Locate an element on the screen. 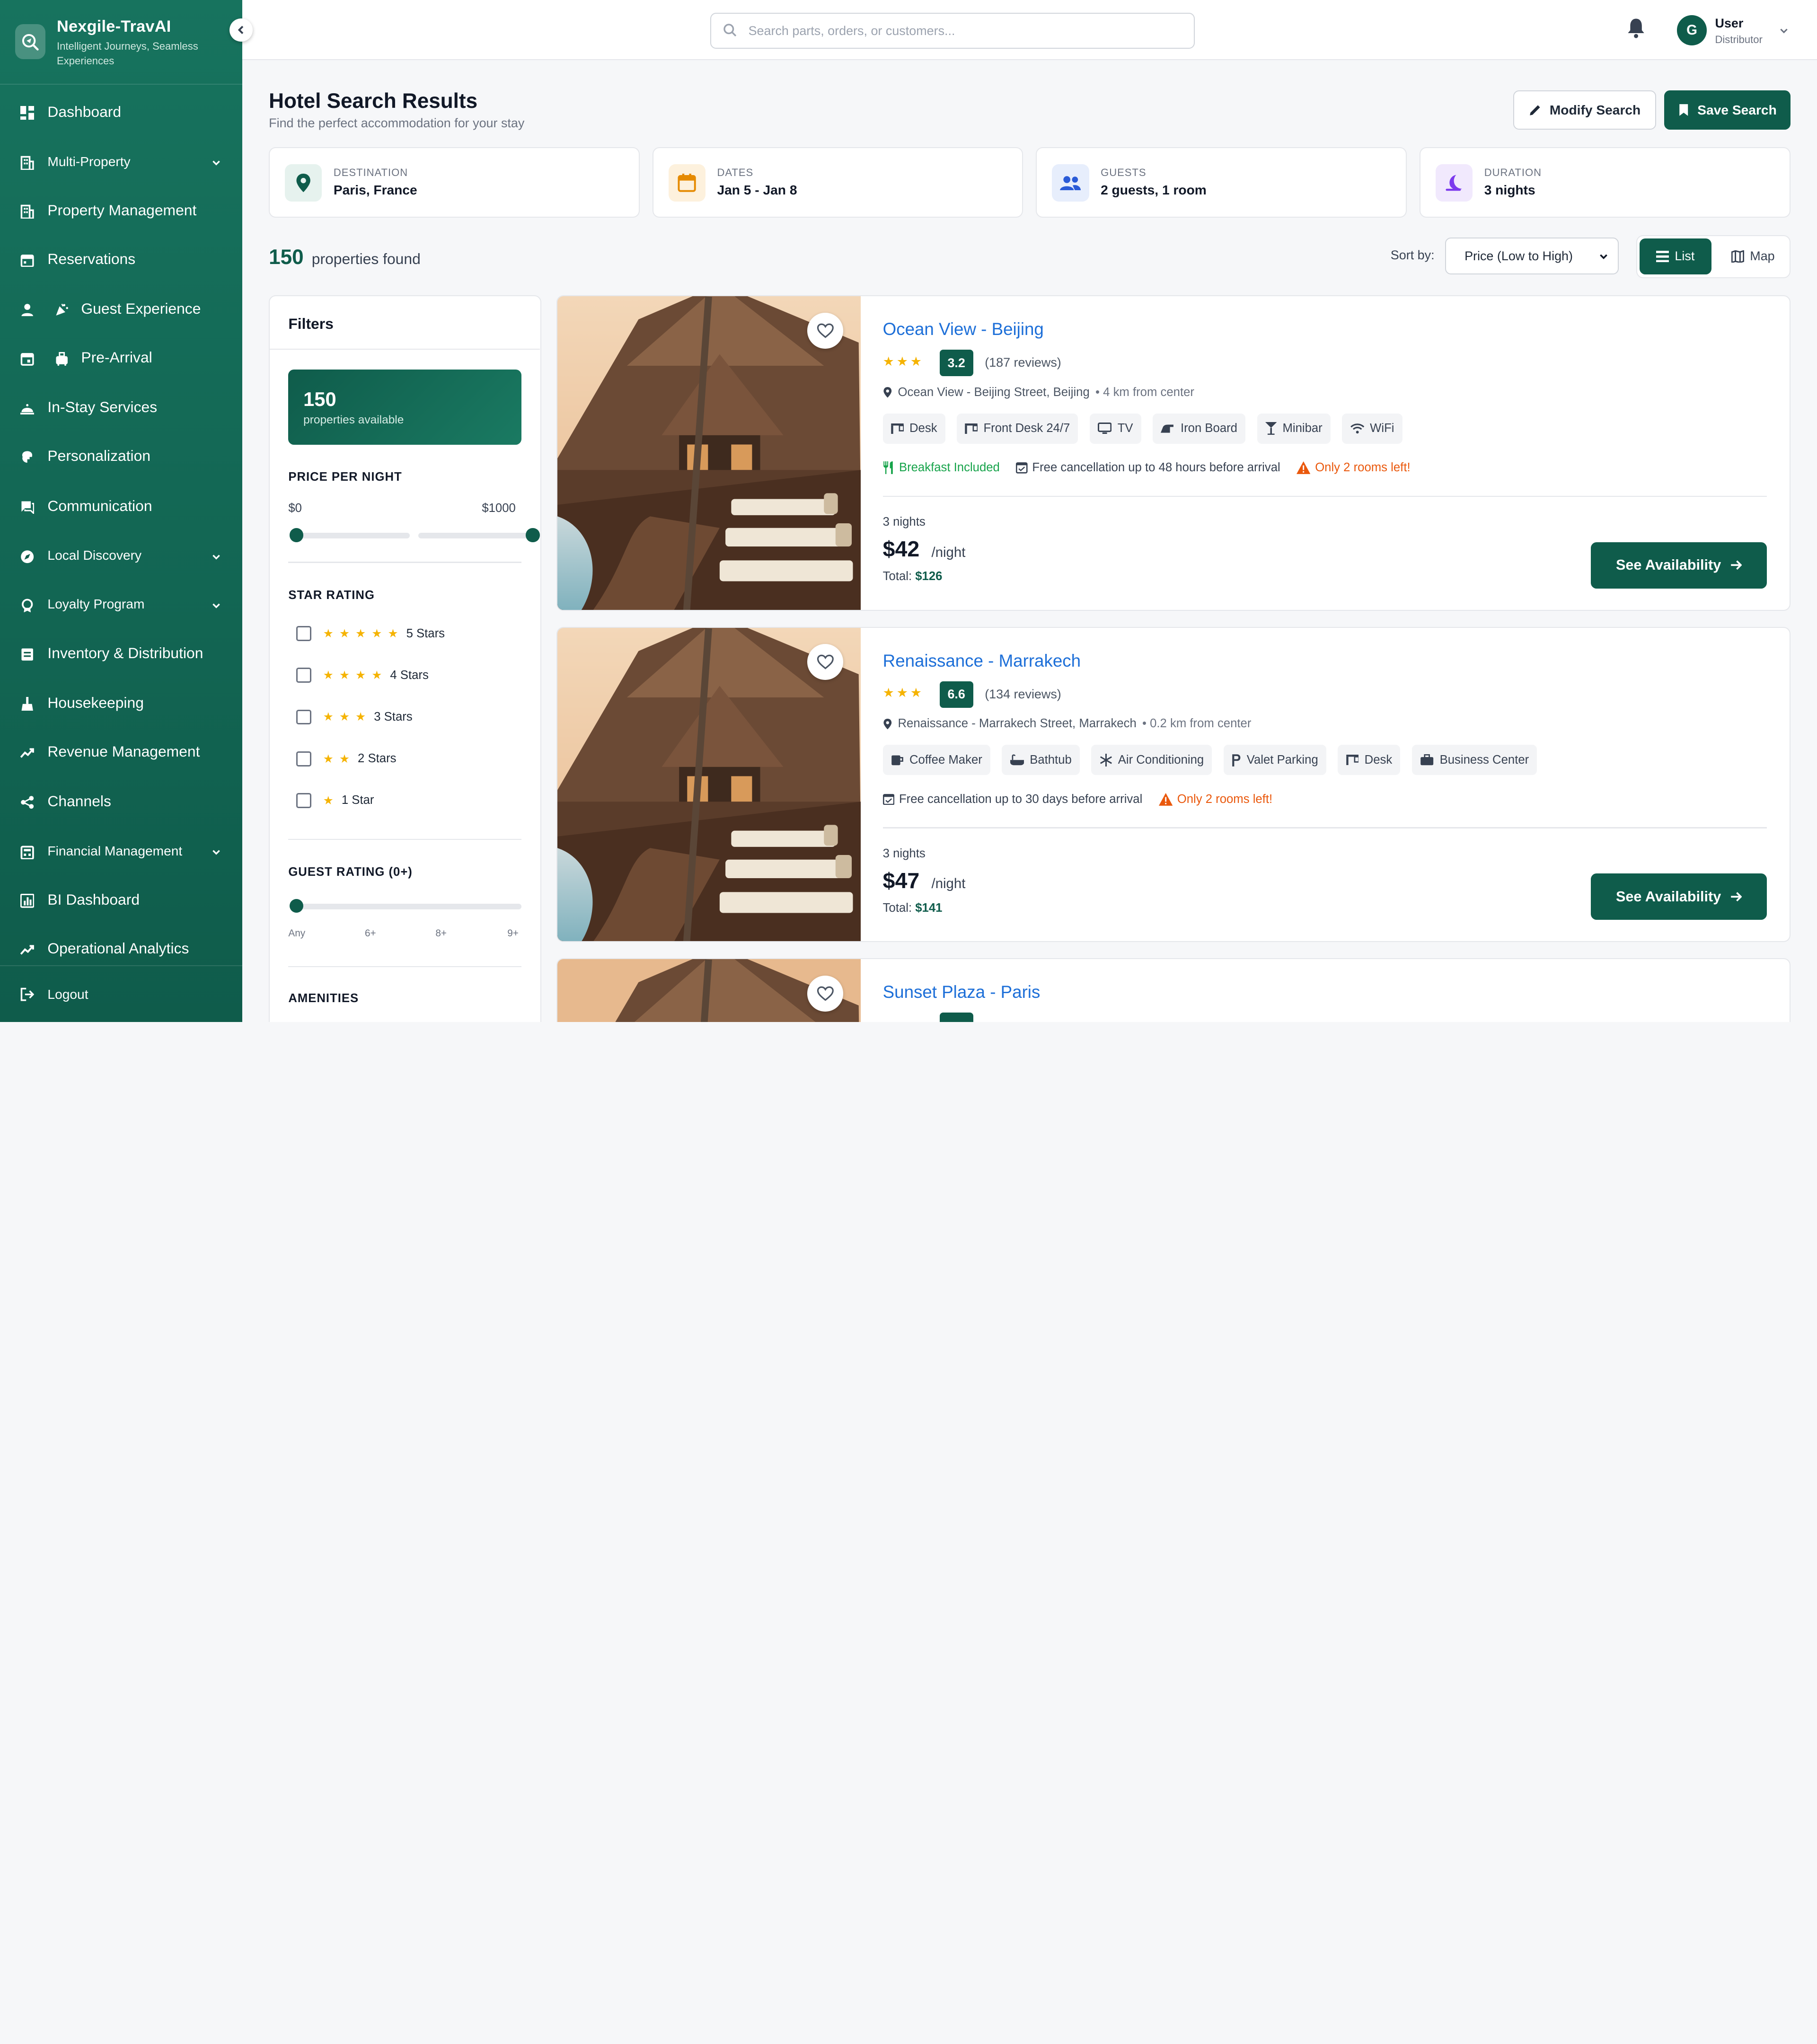  wifi-icon is located at coordinates (1357, 428).